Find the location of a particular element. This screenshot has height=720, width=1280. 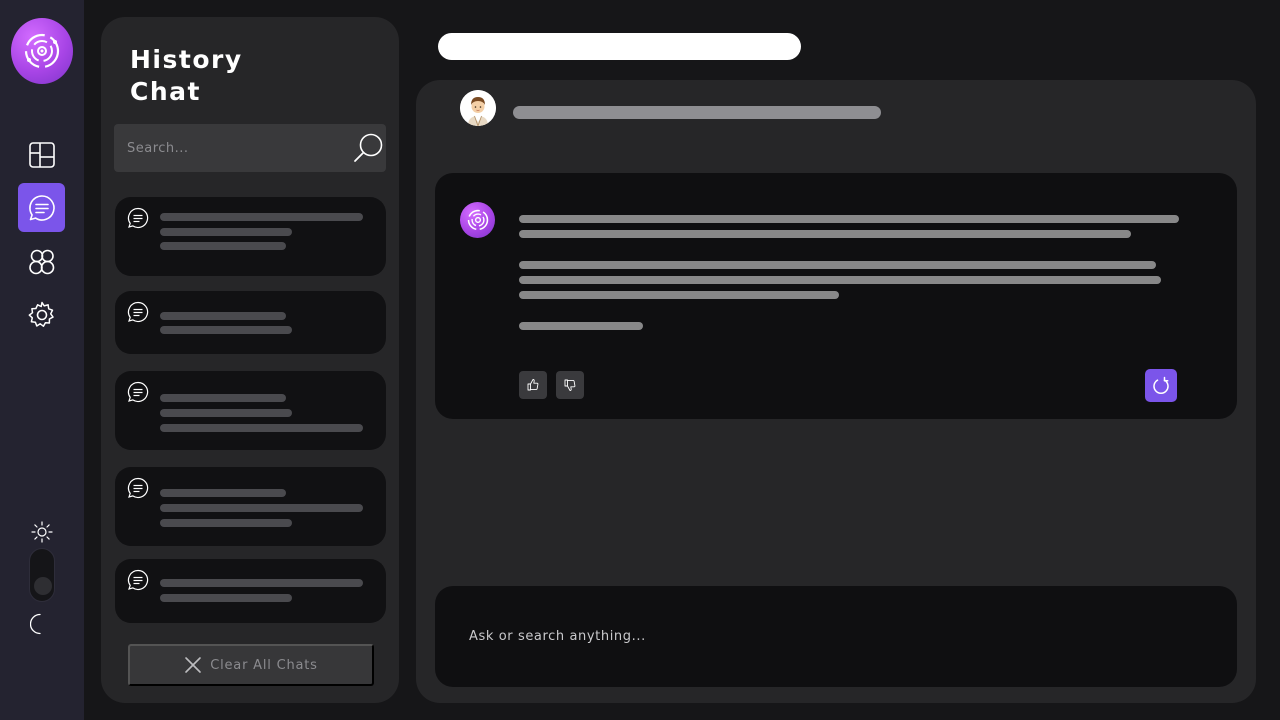

assistant-avatar is located at coordinates (477, 220).